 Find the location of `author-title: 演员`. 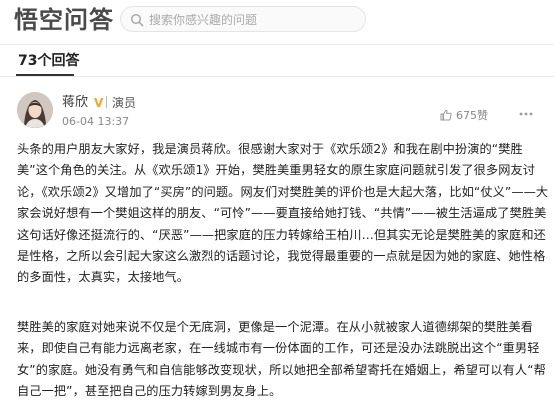

author-title: 演员 is located at coordinates (124, 103).